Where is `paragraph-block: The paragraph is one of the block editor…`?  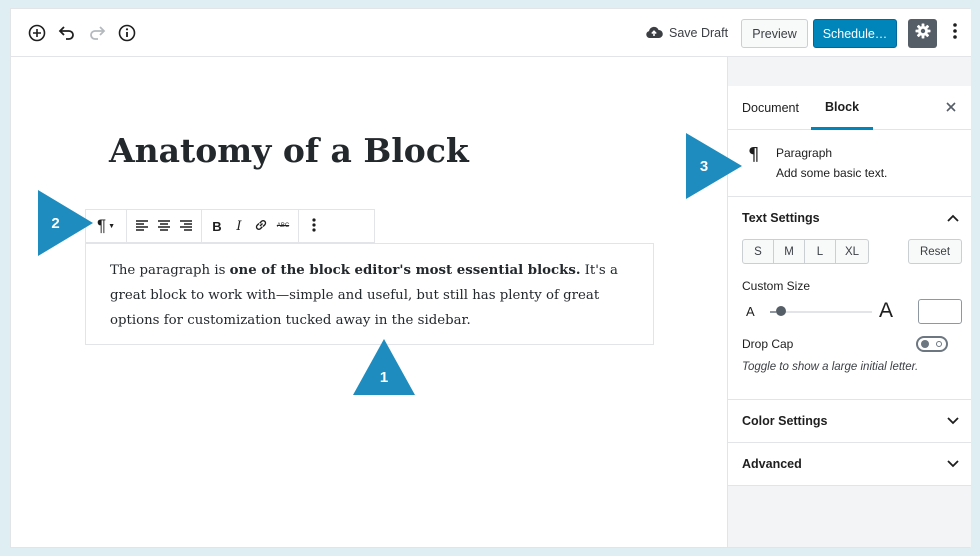 paragraph-block: The paragraph is one of the block editor… is located at coordinates (369, 294).